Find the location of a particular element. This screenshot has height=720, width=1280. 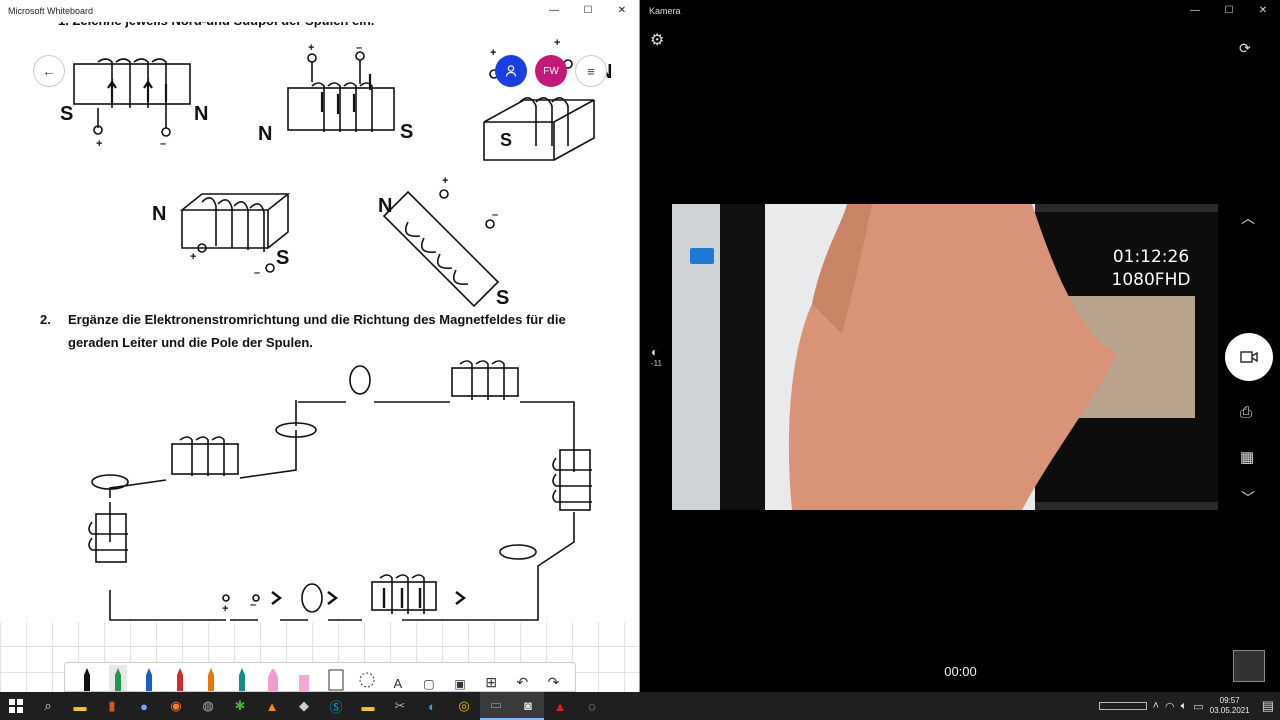

pen-orange-tool is located at coordinates (211, 678).